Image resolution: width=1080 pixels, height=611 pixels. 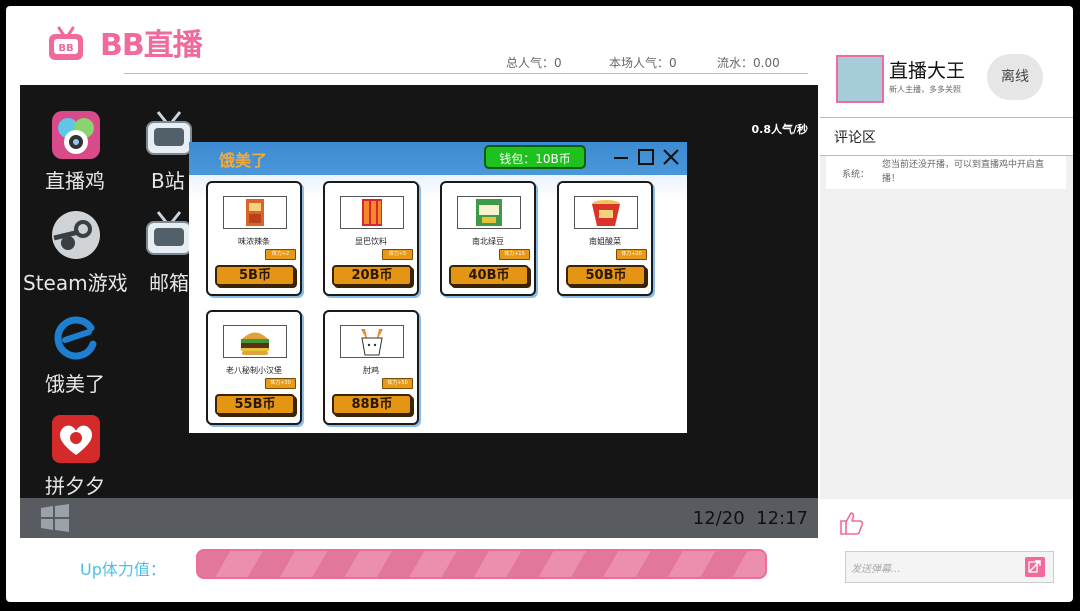 I want to click on stamina-tag: 体力+20, so click(x=631, y=254).